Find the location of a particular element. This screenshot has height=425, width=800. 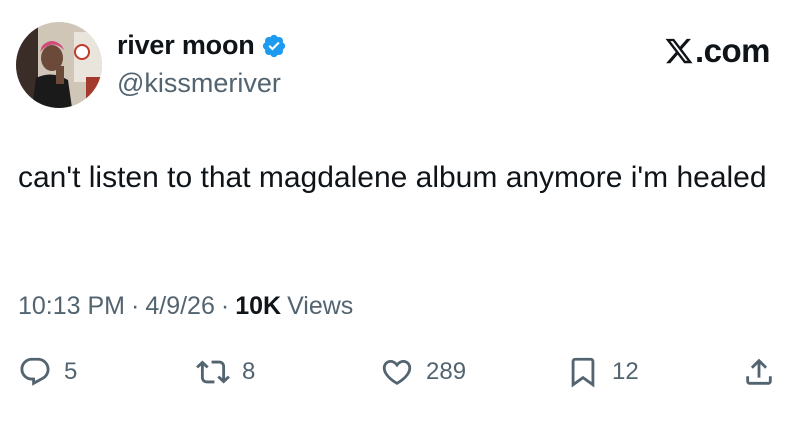

share-icon is located at coordinates (759, 372).